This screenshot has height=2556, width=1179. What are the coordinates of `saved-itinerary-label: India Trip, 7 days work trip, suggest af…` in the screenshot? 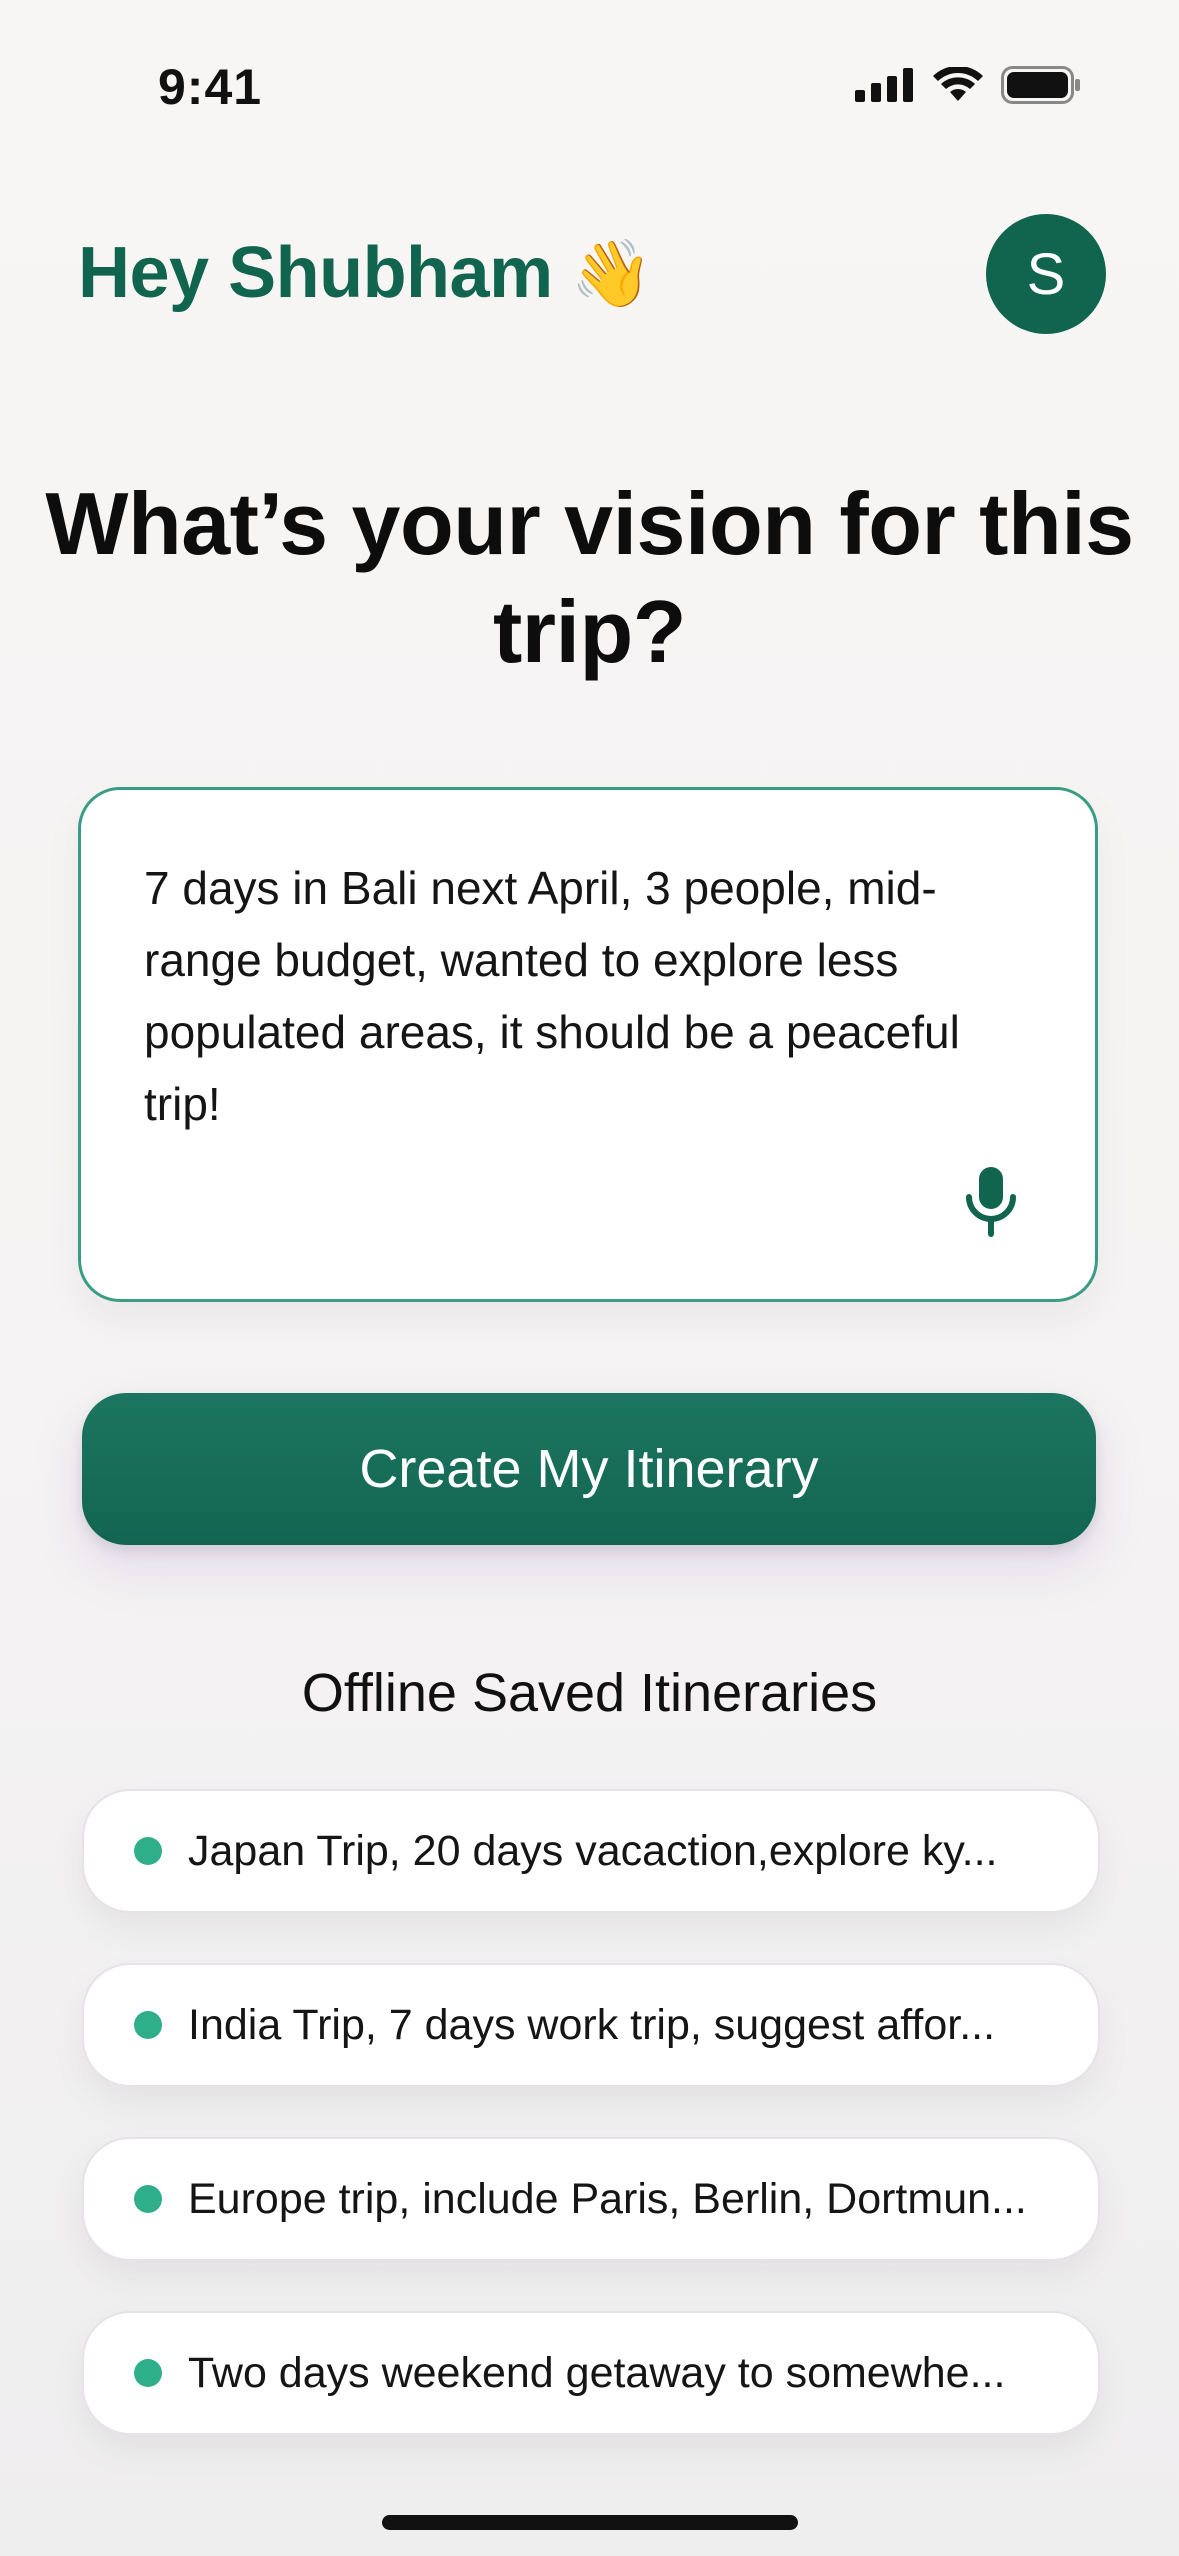 It's located at (592, 2024).